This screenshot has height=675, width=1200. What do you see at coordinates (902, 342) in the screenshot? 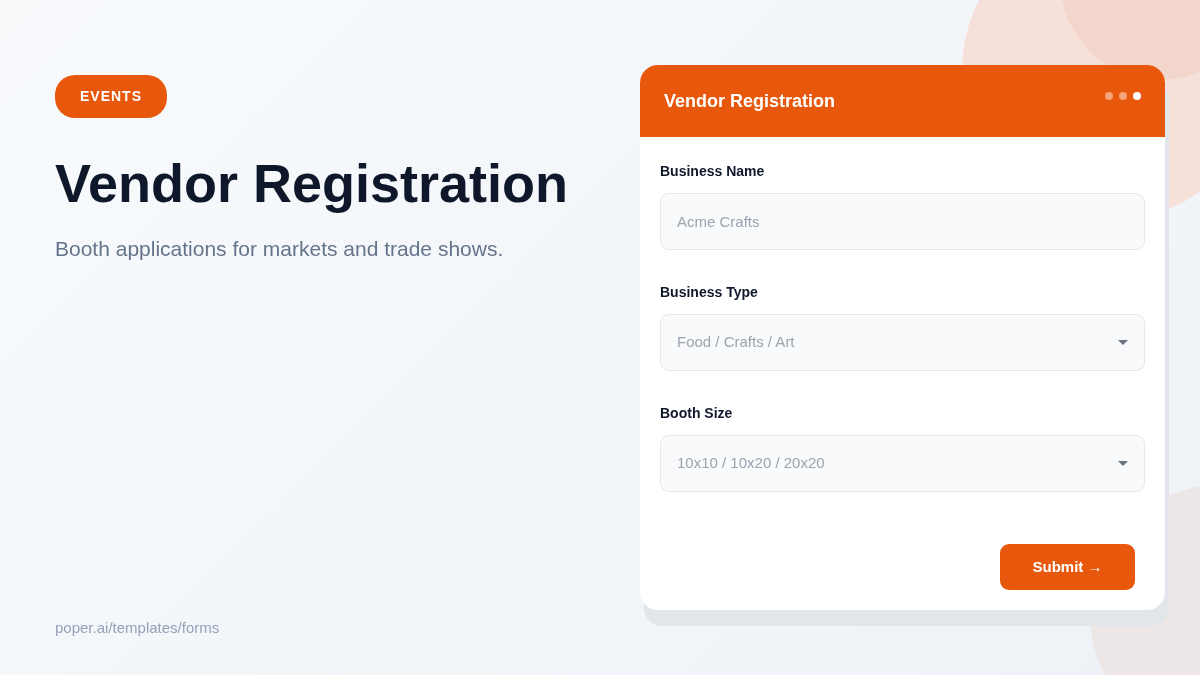
I see `dropdown-field: Food / Crafts / Art` at bounding box center [902, 342].